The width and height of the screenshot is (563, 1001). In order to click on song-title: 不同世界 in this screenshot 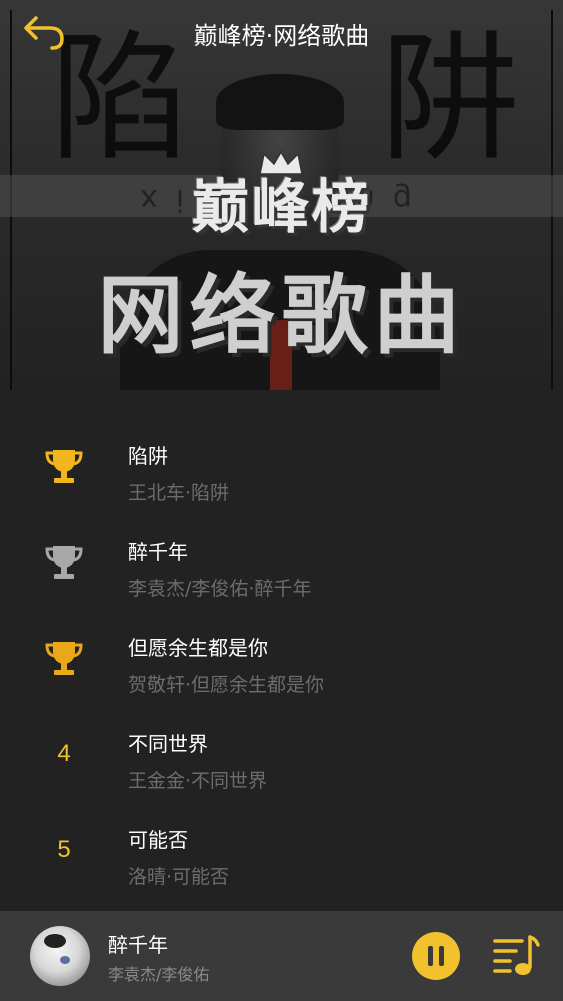, I will do `click(168, 744)`.